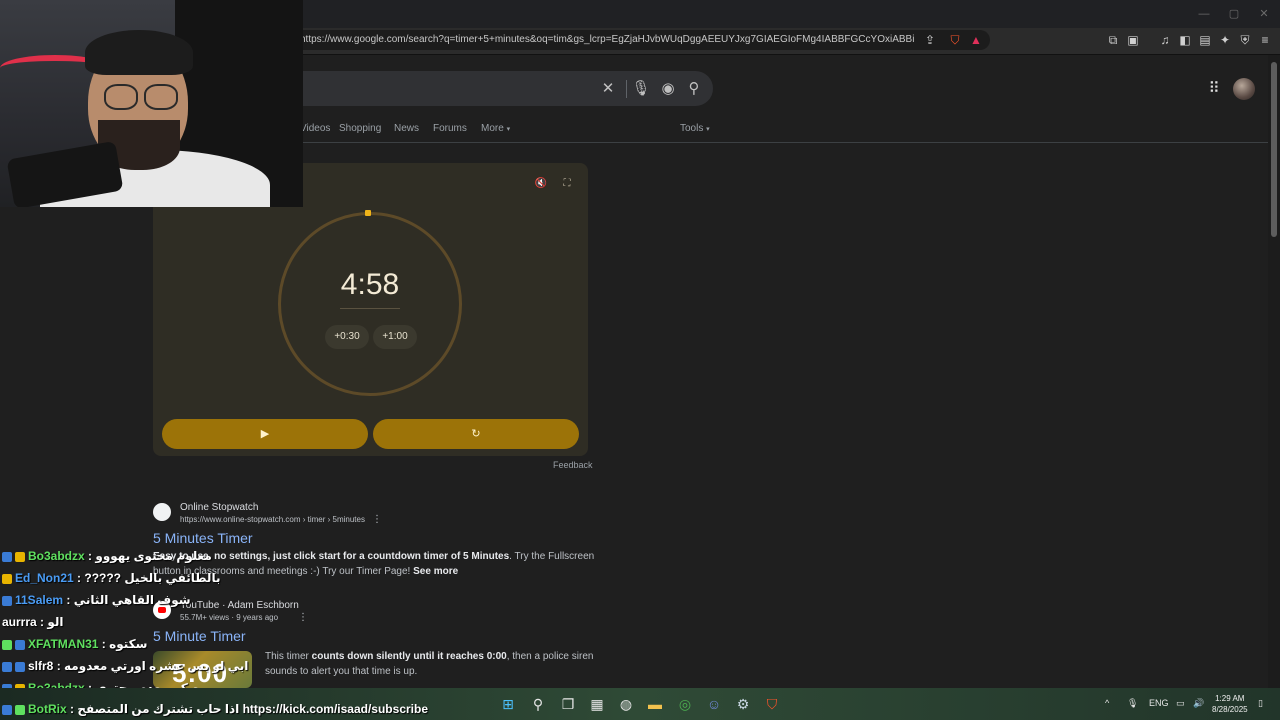 This screenshot has height=720, width=1280. What do you see at coordinates (685, 704) in the screenshot?
I see `chrome-icon: ◎` at bounding box center [685, 704].